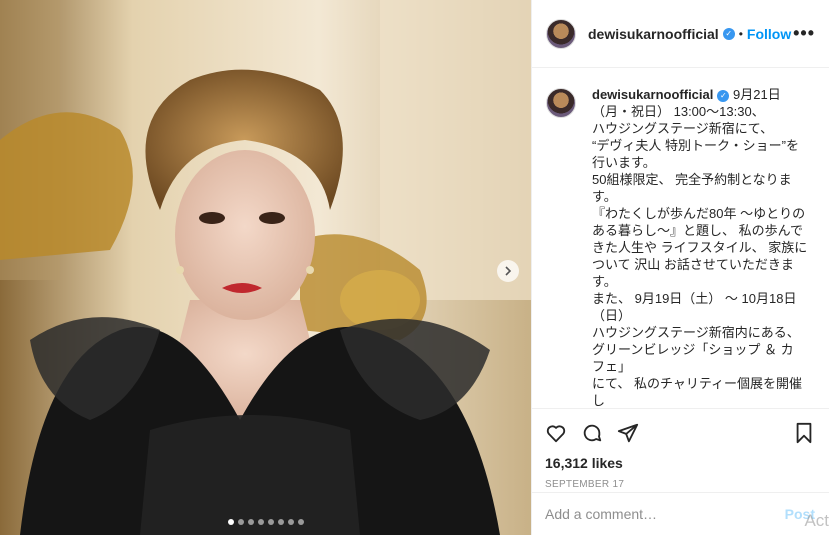 This screenshot has width=829, height=535. I want to click on comment-bubble-icon, so click(592, 433).